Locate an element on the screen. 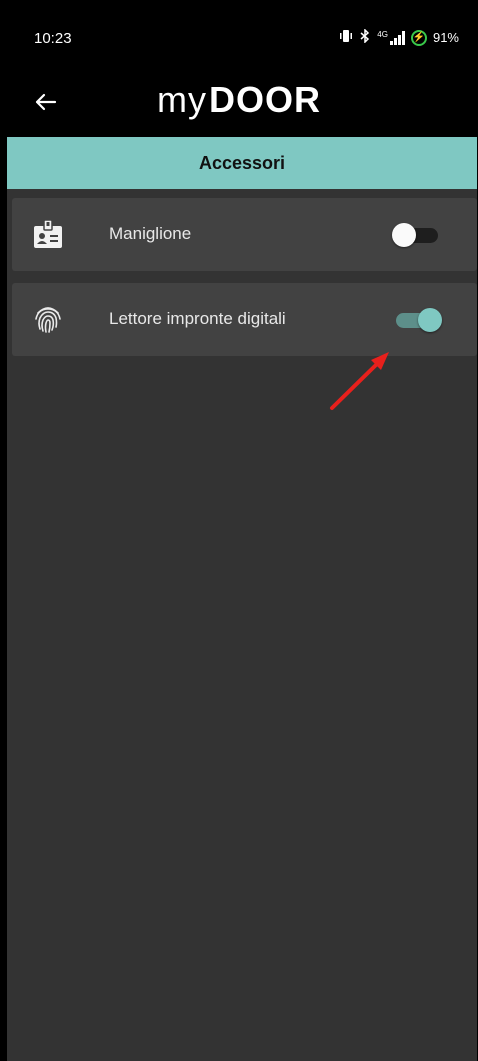 This screenshot has width=478, height=1061. maniglione-toggle is located at coordinates (417, 235).